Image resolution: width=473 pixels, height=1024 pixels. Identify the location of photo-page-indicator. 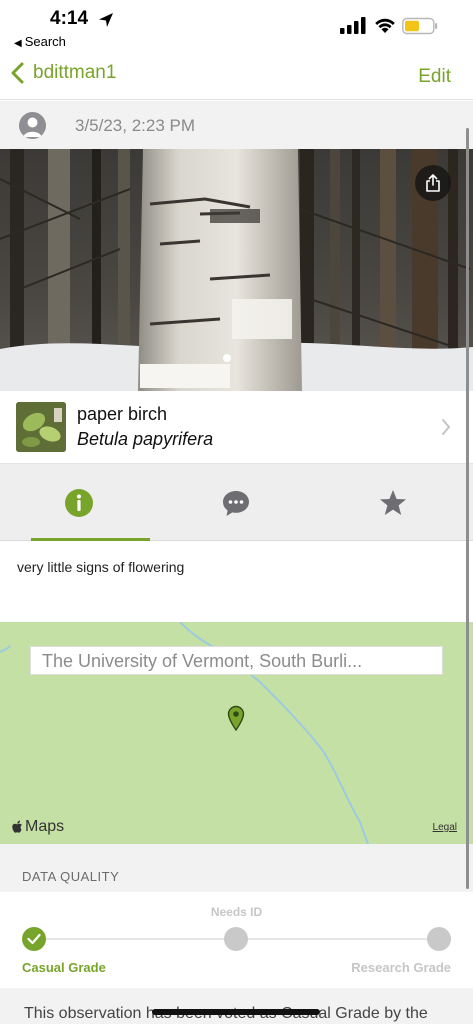
(227, 358).